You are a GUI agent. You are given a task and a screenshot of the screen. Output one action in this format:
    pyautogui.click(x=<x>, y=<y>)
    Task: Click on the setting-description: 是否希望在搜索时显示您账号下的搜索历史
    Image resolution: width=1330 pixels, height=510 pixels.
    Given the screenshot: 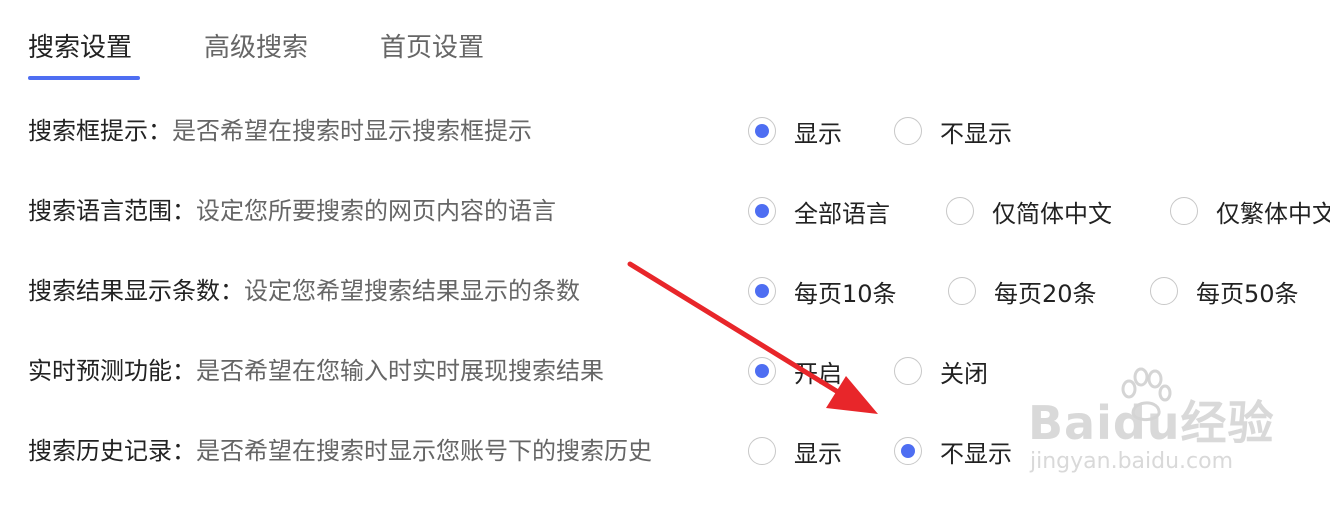 What is the action you would take?
    pyautogui.click(x=424, y=451)
    